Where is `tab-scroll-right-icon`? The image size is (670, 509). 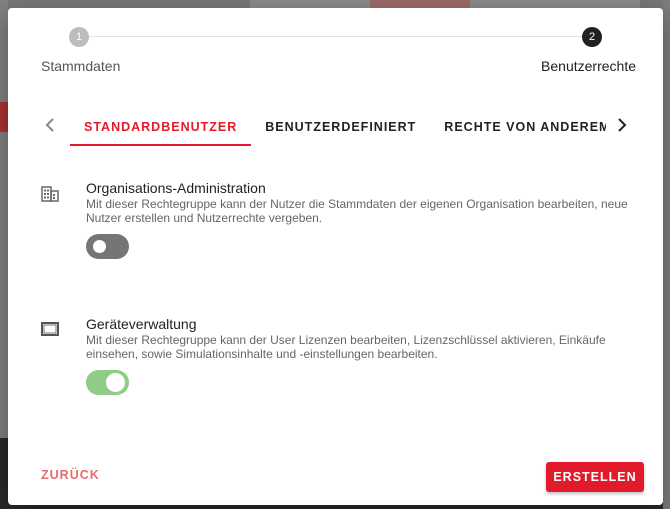
tab-scroll-right-icon is located at coordinates (622, 128).